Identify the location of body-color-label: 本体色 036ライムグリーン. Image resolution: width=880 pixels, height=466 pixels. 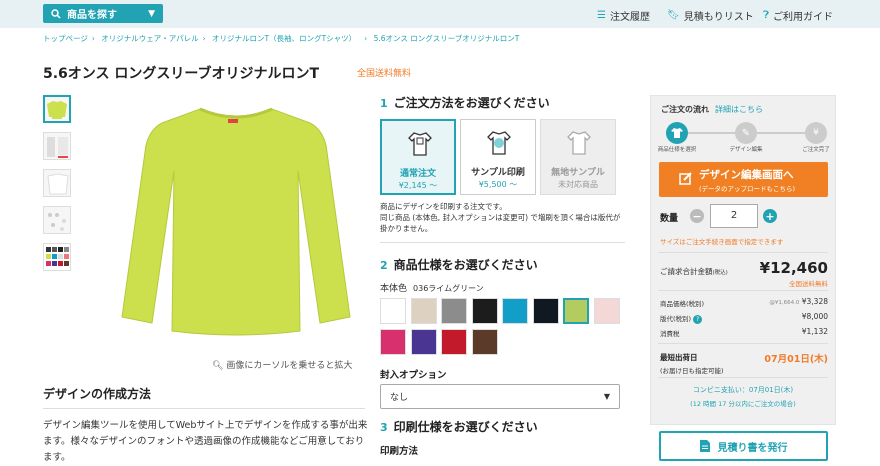
(432, 287).